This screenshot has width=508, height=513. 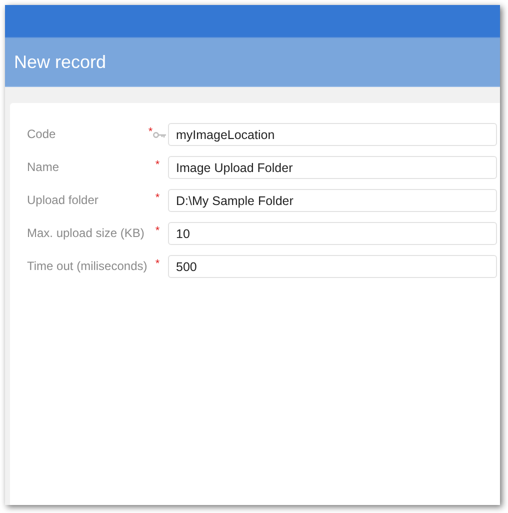 What do you see at coordinates (332, 233) in the screenshot?
I see `input-field: 10` at bounding box center [332, 233].